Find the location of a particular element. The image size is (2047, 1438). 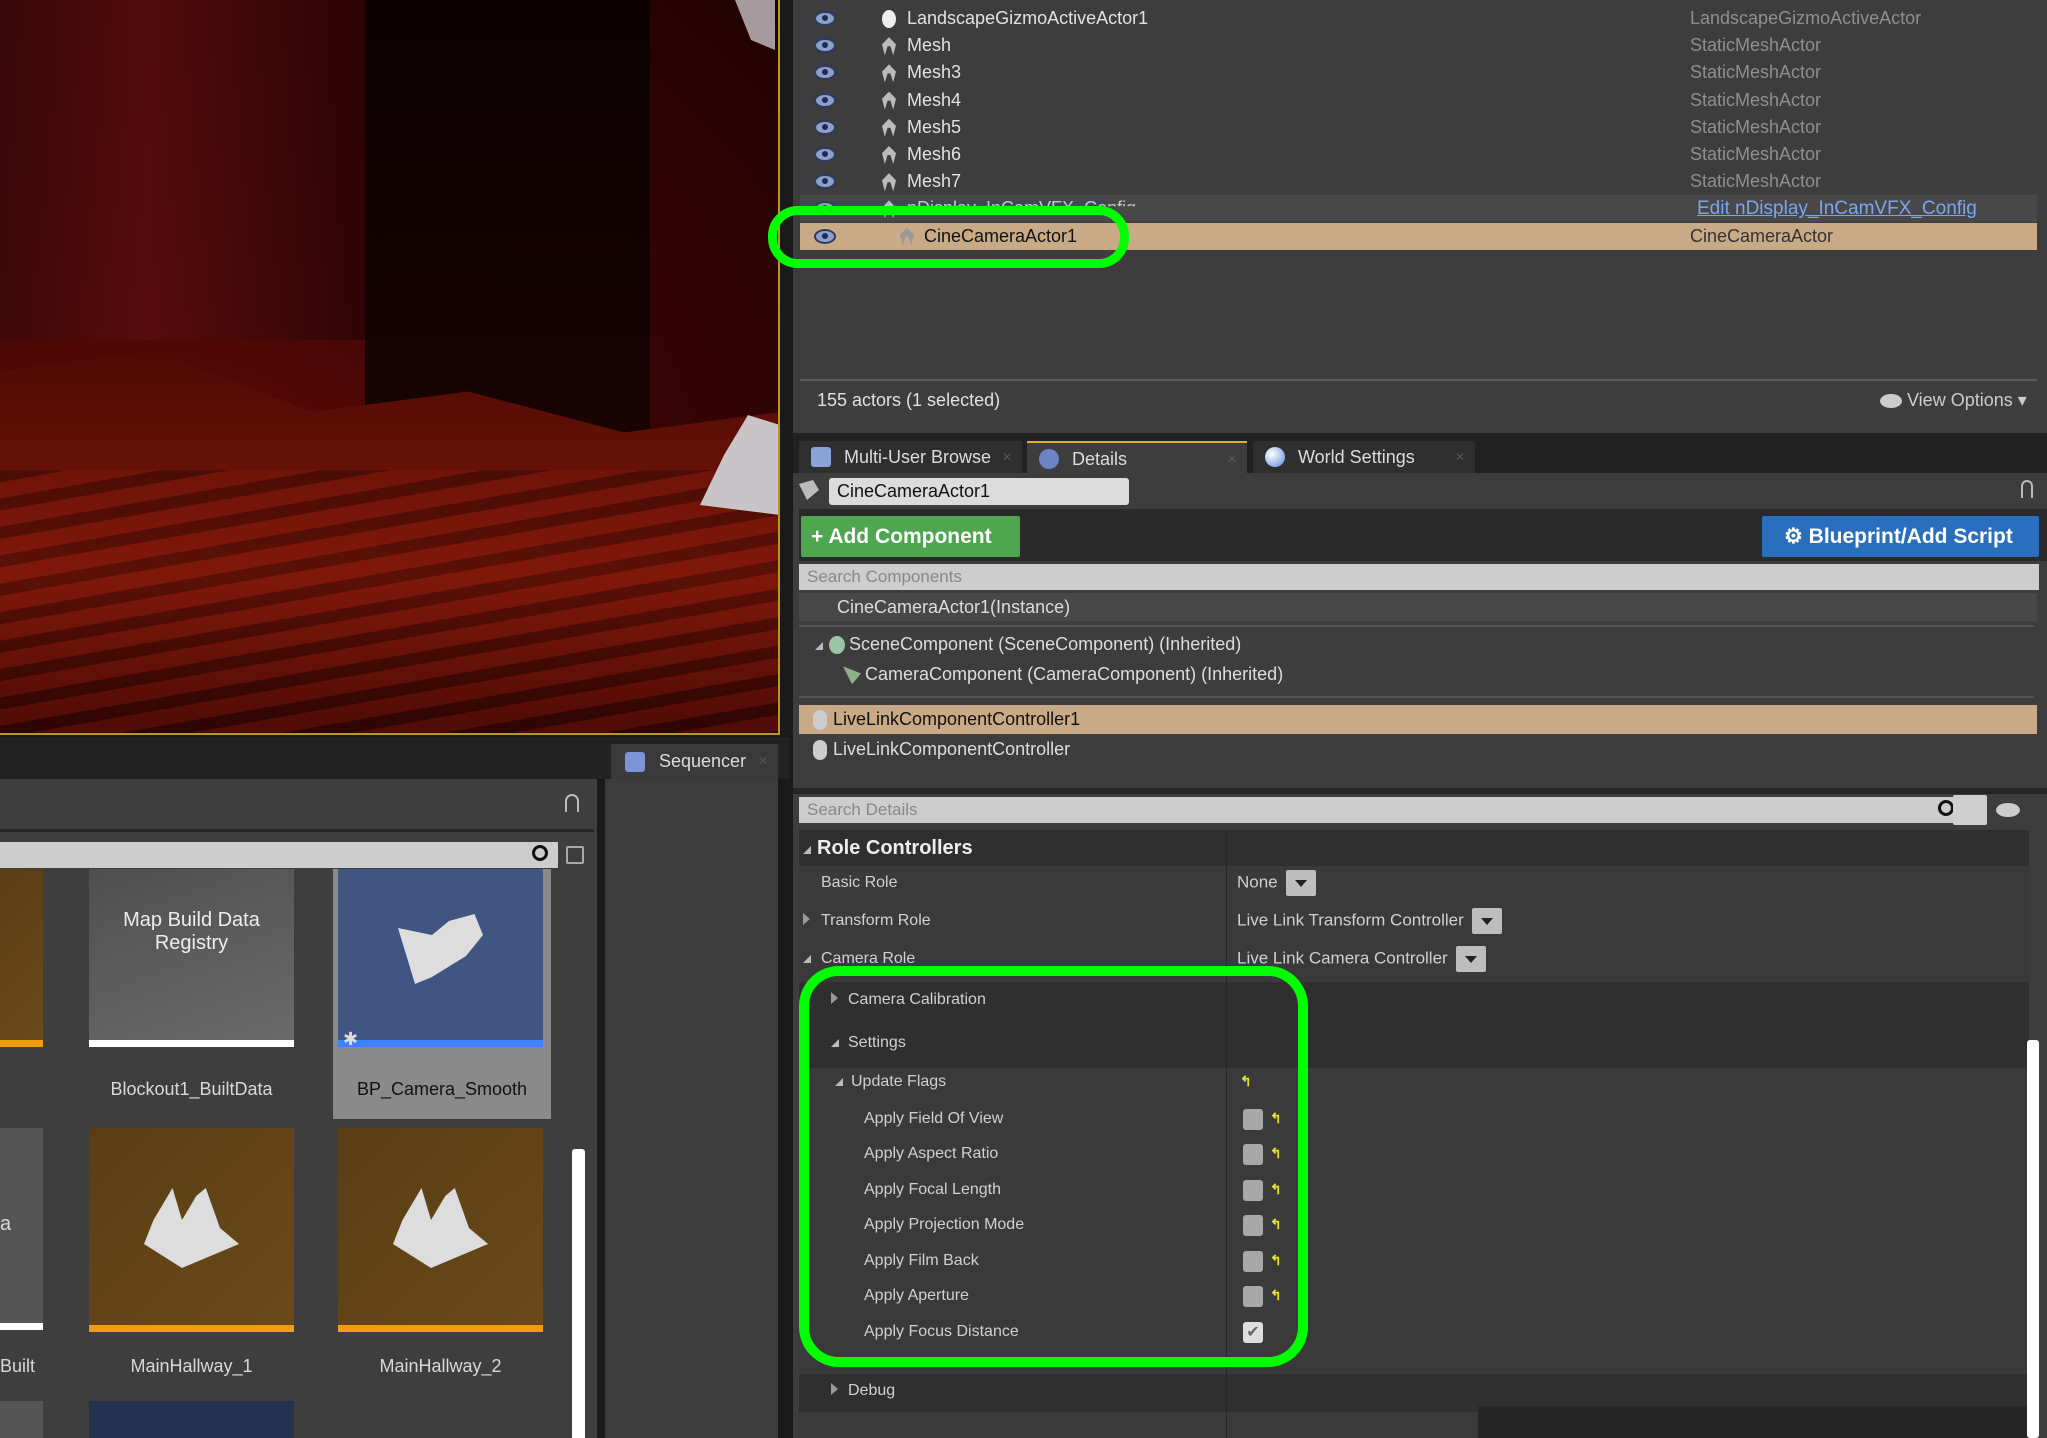

asset-tile-partial-2: a Built is located at coordinates (21, 1252).